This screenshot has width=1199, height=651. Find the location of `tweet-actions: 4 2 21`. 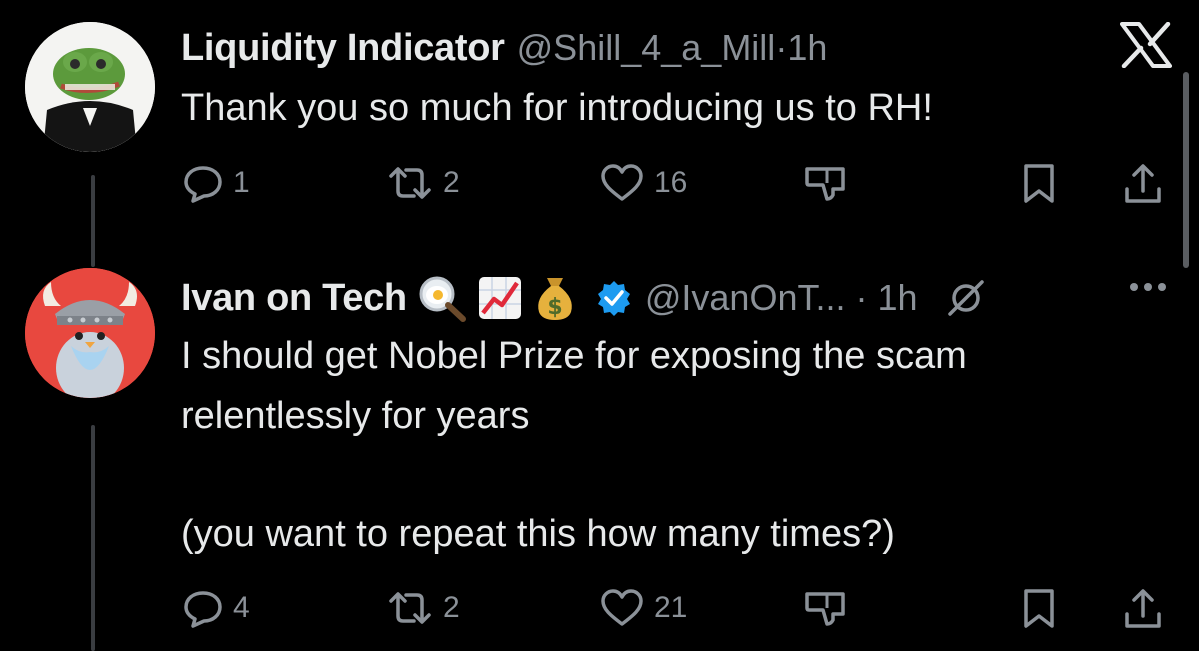

tweet-actions: 4 2 21 is located at coordinates (673, 610).